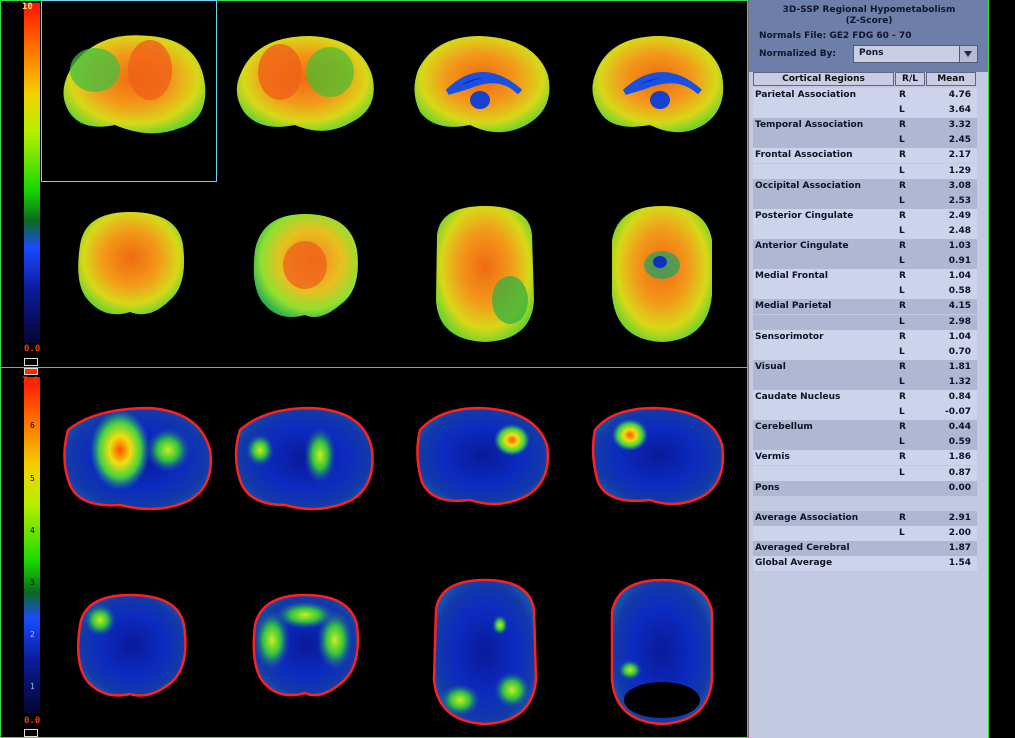 Image resolution: width=1015 pixels, height=738 pixels. Describe the element at coordinates (959, 246) in the screenshot. I see `region-mean: 1.03` at that location.